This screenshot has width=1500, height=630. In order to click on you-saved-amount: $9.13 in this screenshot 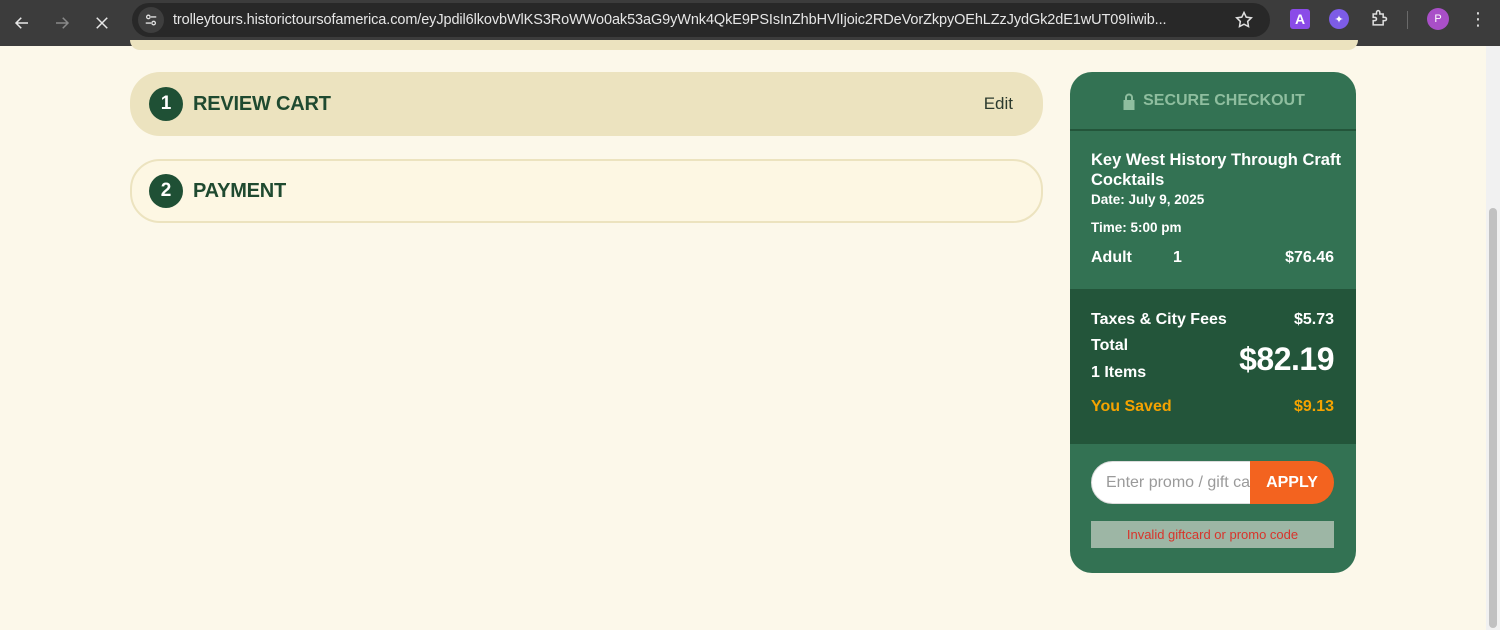, I will do `click(1313, 406)`.